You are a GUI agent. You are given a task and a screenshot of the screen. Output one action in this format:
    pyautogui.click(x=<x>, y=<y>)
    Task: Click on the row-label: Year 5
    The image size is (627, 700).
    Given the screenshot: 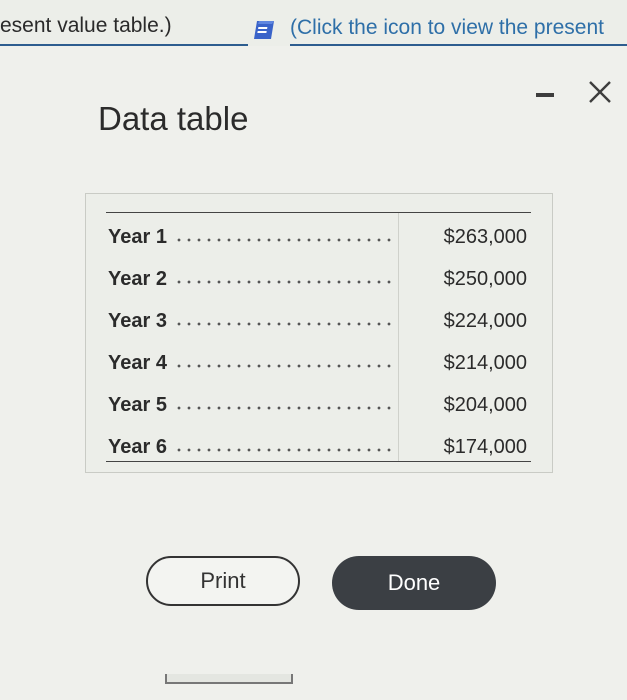 What is the action you would take?
    pyautogui.click(x=137, y=405)
    